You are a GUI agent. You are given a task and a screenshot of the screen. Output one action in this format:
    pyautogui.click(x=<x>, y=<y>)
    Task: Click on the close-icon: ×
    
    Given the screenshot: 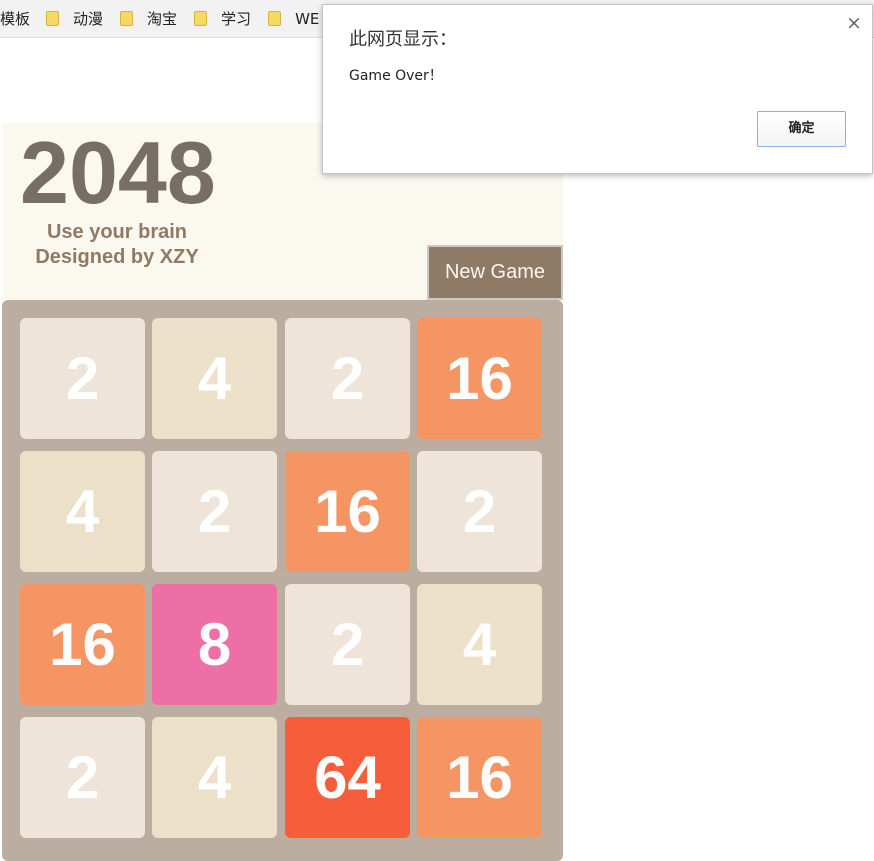 What is the action you would take?
    pyautogui.click(x=854, y=23)
    